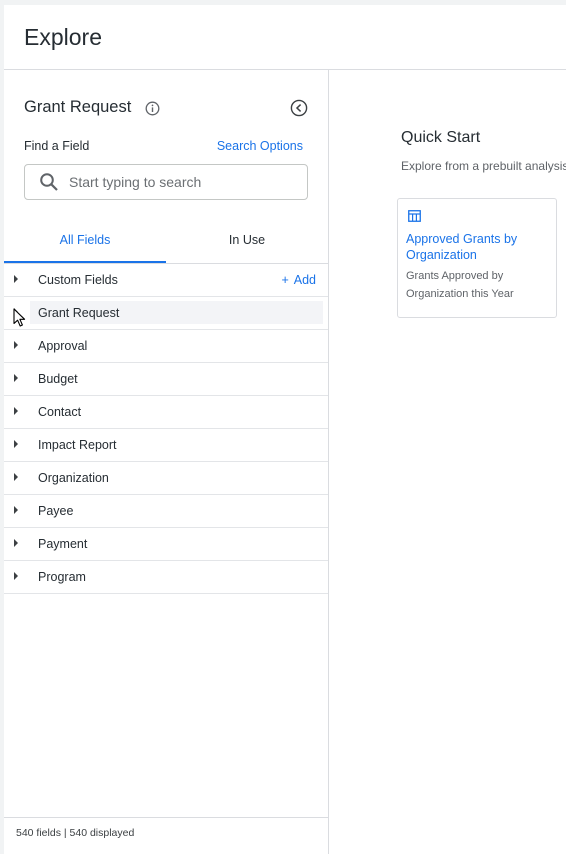 This screenshot has width=566, height=854. Describe the element at coordinates (184, 182) in the screenshot. I see `search-input` at that location.